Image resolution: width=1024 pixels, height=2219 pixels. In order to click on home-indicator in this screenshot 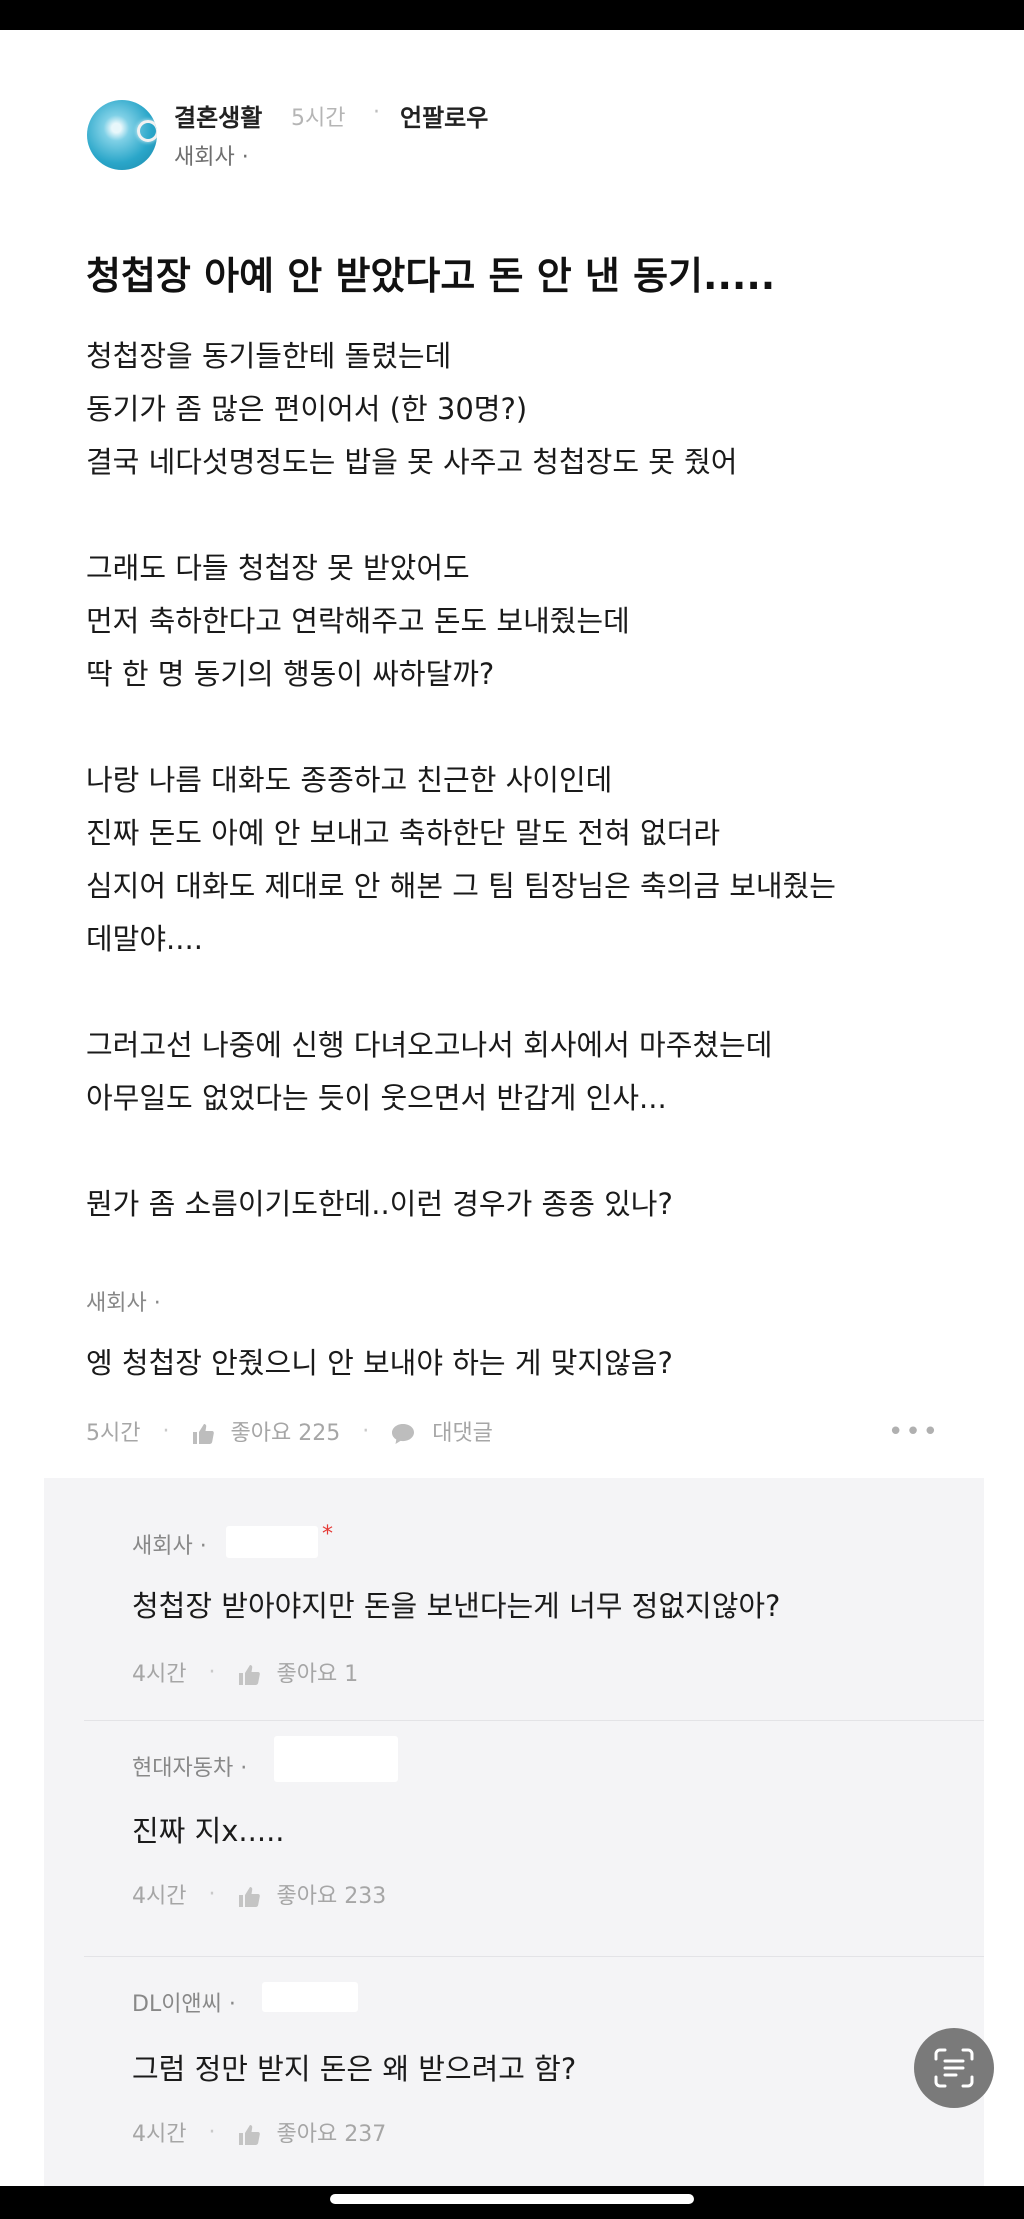, I will do `click(512, 2199)`.